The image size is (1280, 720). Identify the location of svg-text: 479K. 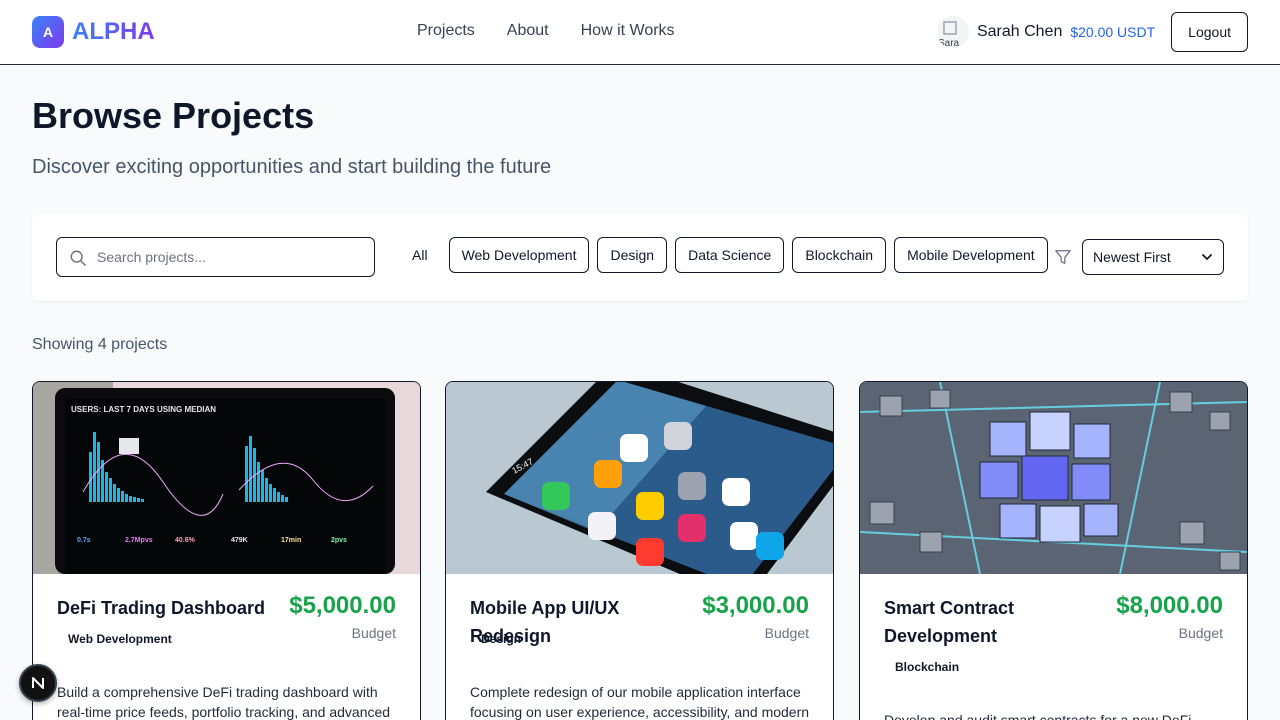
(239, 540).